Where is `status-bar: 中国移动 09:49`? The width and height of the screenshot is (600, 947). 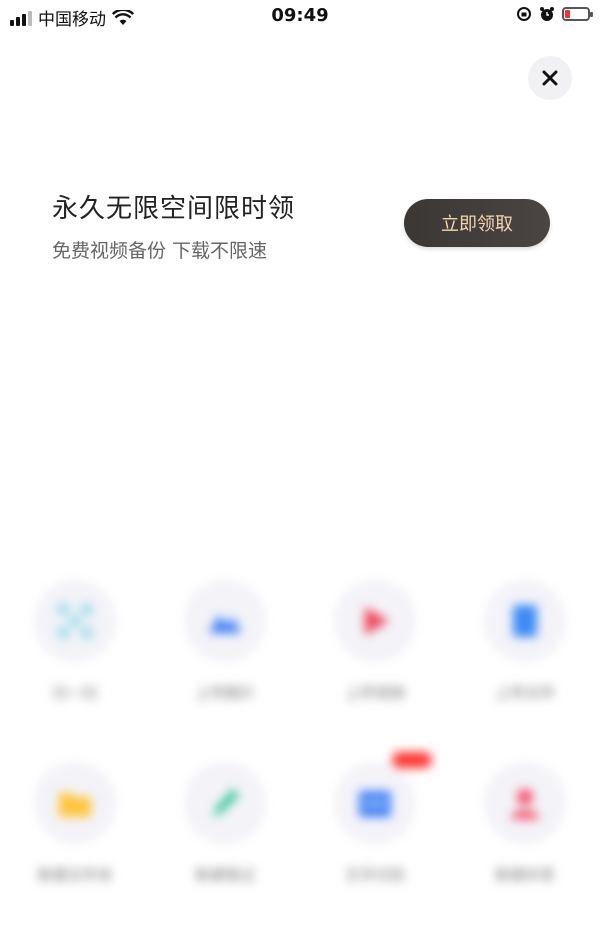
status-bar: 中国移动 09:49 is located at coordinates (300, 17).